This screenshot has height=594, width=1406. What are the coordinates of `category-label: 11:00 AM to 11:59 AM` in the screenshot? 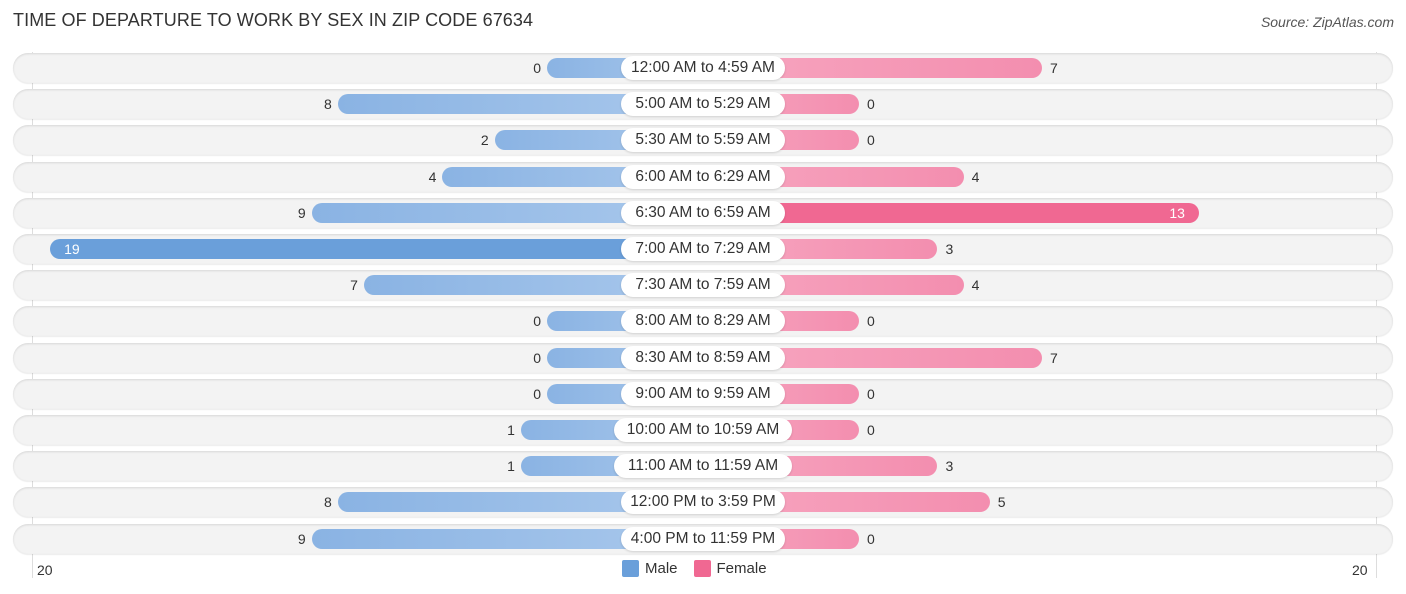 It's located at (703, 466).